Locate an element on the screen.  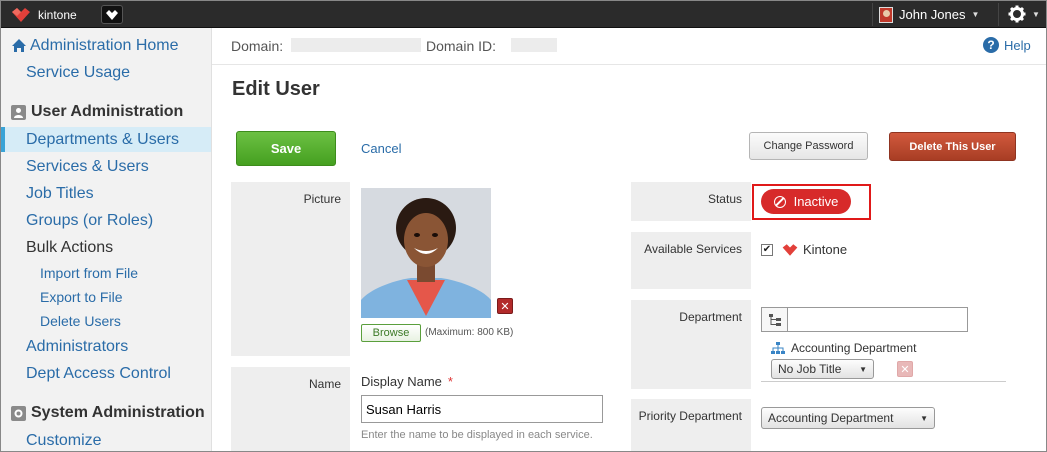
priority-department-select: Accounting Department ▼ is located at coordinates (848, 418).